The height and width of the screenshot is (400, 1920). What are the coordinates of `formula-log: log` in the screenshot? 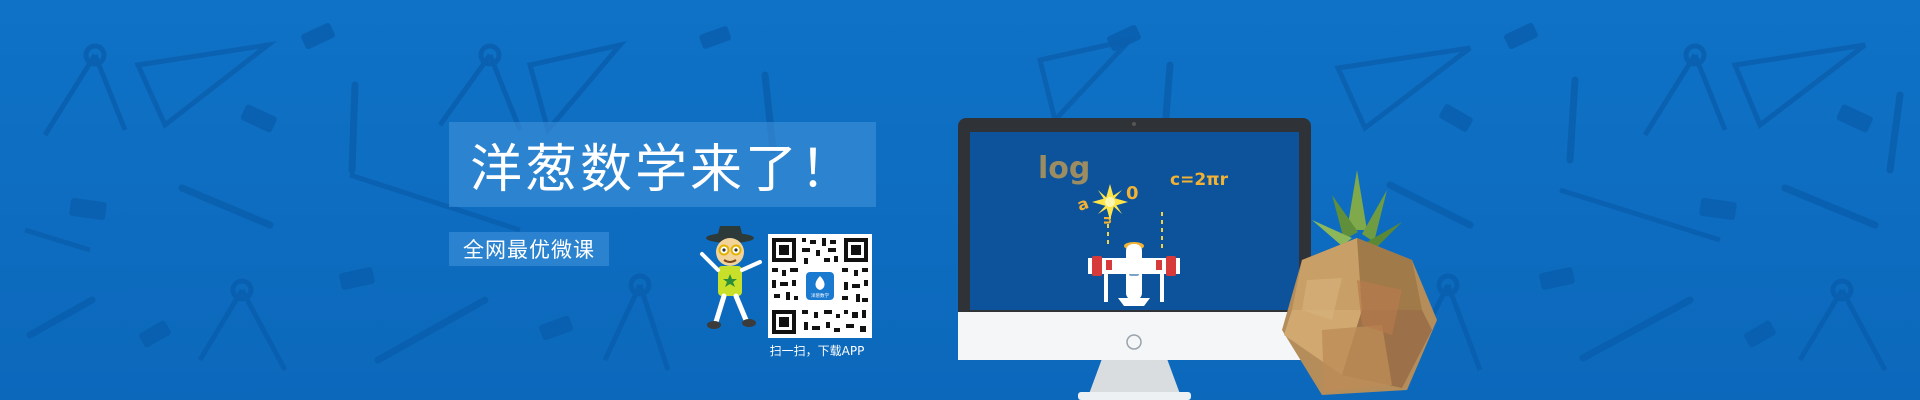 It's located at (1064, 168).